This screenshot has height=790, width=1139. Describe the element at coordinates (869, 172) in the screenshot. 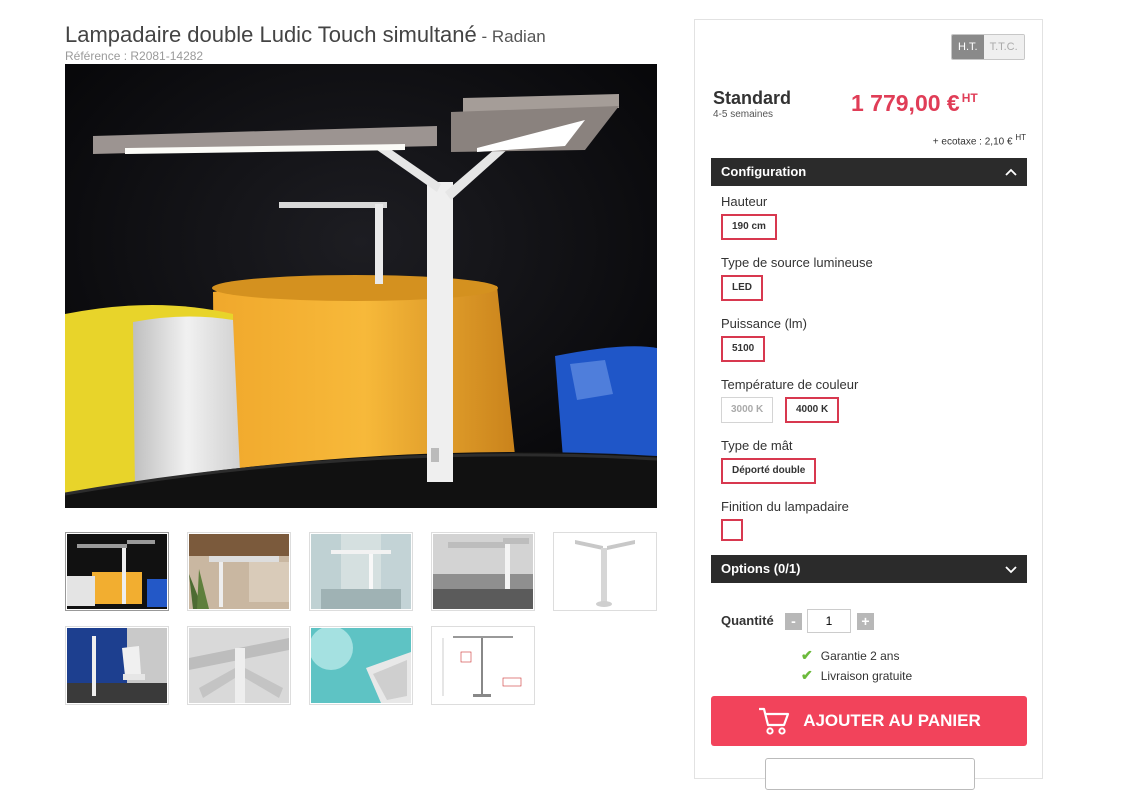

I see `configuration-header: Configuration` at that location.